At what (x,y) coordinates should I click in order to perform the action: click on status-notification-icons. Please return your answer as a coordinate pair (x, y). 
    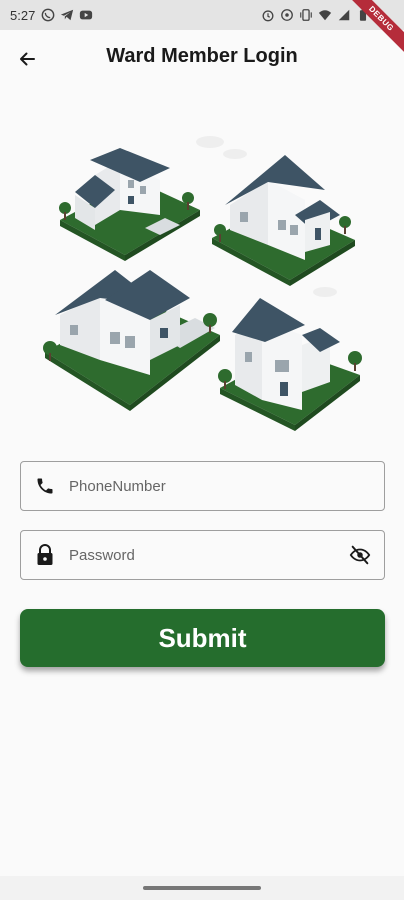
    Looking at the image, I should click on (67, 15).